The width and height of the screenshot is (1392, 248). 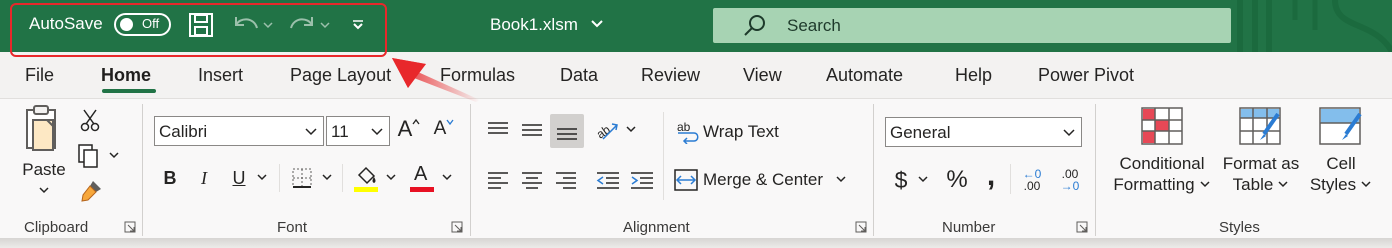 What do you see at coordinates (340, 75) in the screenshot?
I see `tab-page-layout: Page Layout` at bounding box center [340, 75].